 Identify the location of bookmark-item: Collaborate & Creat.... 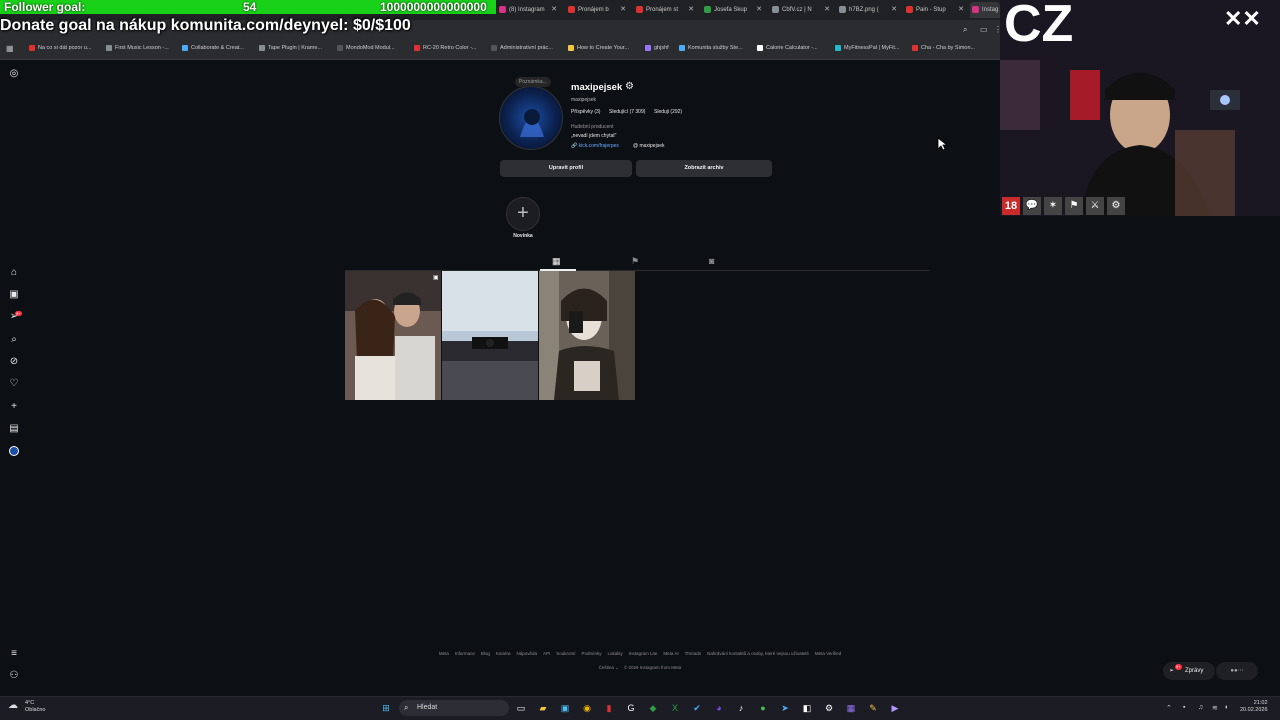
(213, 48).